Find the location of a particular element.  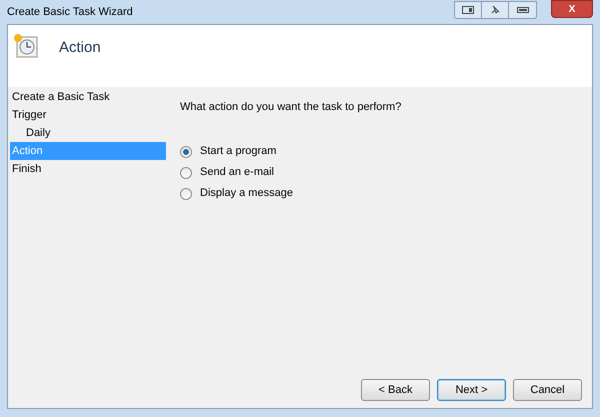

step-item: Trigger is located at coordinates (88, 115).